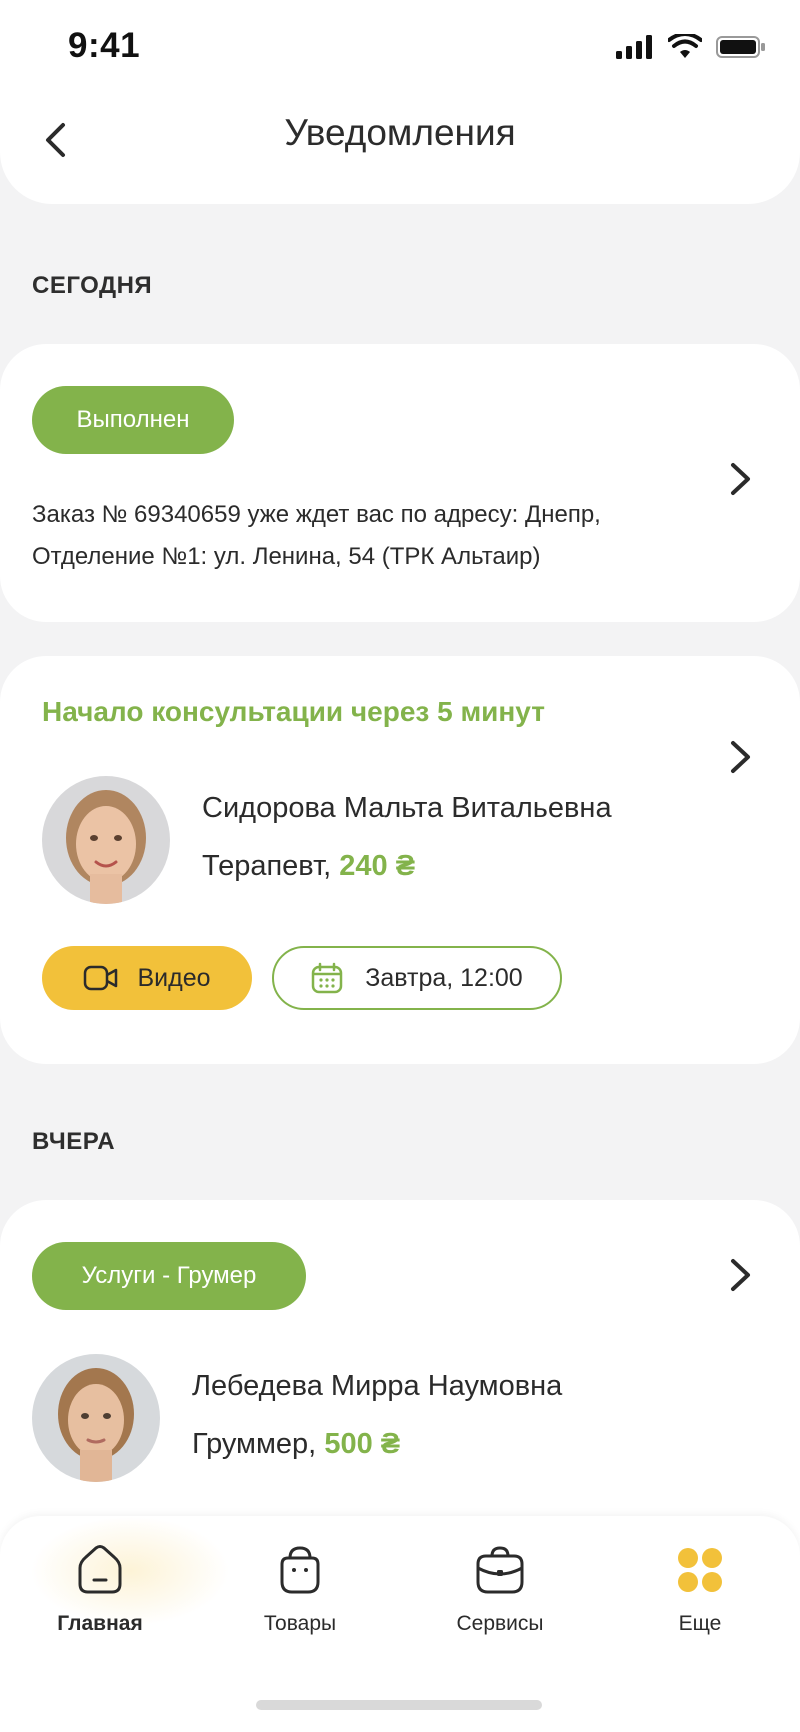 The image size is (800, 1732). Describe the element at coordinates (104, 45) in the screenshot. I see `status-time: 9:41` at that location.